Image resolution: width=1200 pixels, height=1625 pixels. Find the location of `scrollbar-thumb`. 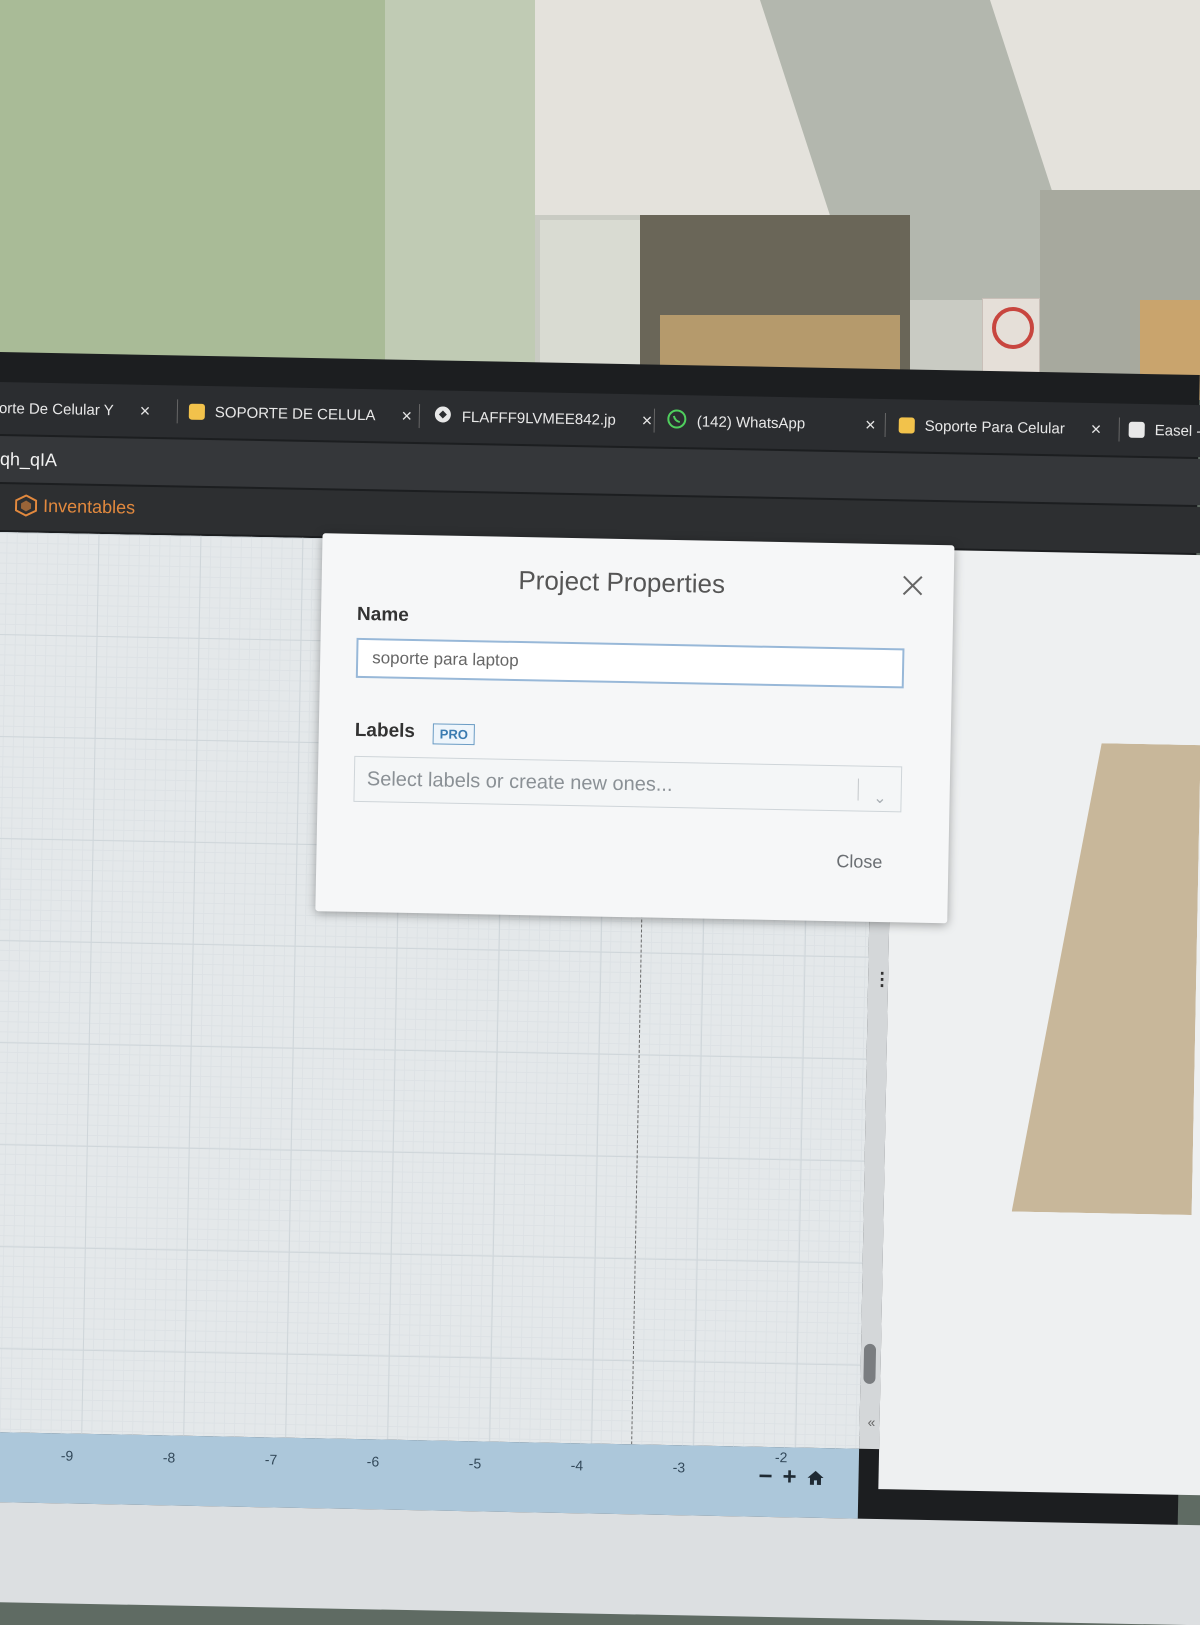

scrollbar-thumb is located at coordinates (870, 1363).